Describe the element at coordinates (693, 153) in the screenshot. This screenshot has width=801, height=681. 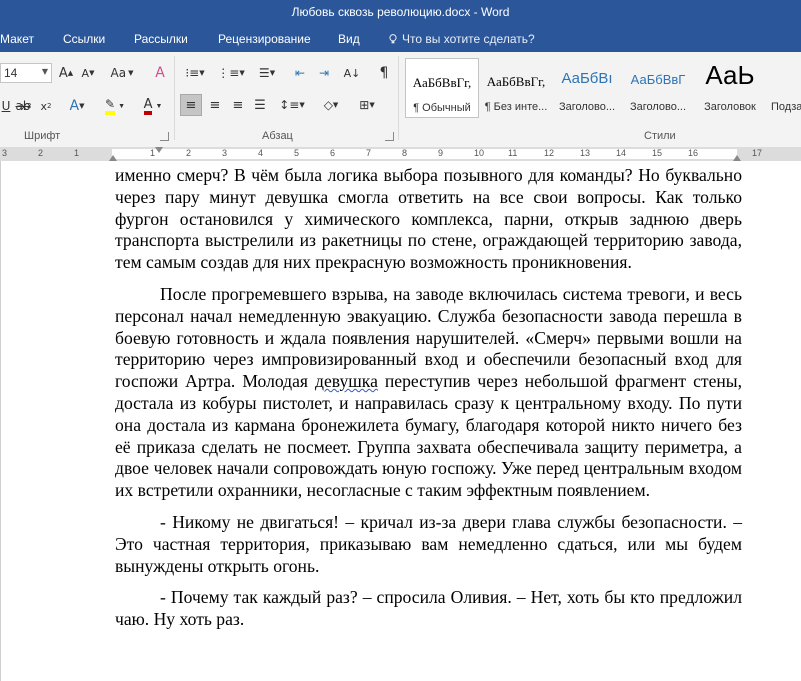
I see `ruler-number: 16` at that location.